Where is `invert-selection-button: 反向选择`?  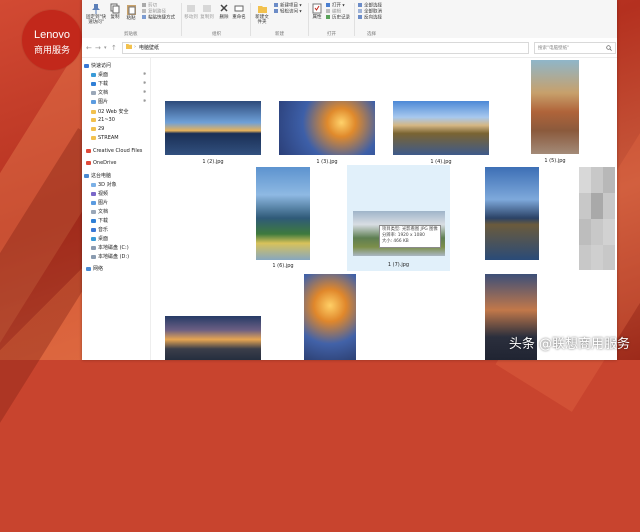 invert-selection-button: 反向选择 is located at coordinates (370, 18).